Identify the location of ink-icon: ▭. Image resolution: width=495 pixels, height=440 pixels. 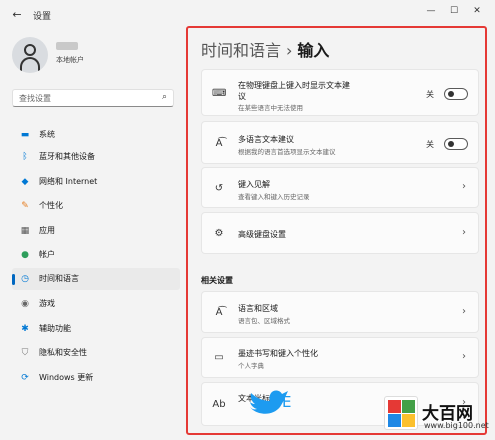
(219, 357).